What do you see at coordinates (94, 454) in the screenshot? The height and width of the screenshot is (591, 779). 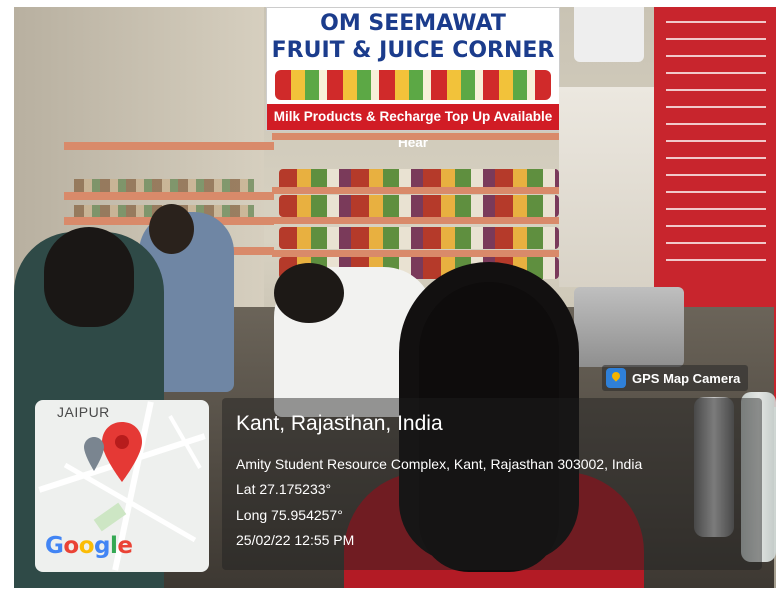 I see `secondary-pin-icon` at bounding box center [94, 454].